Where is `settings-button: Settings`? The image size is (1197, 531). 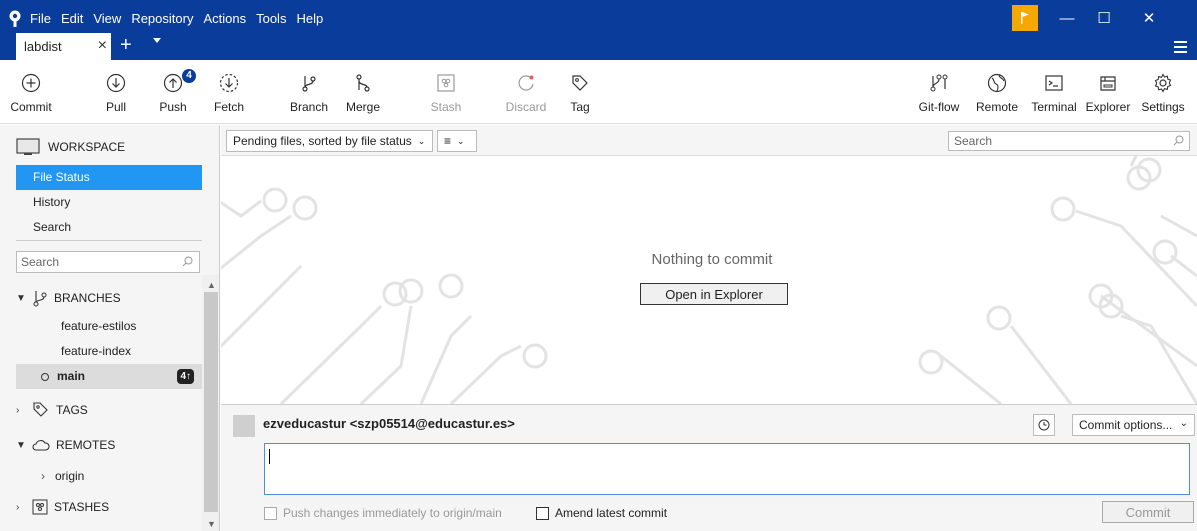 settings-button: Settings is located at coordinates (1163, 92).